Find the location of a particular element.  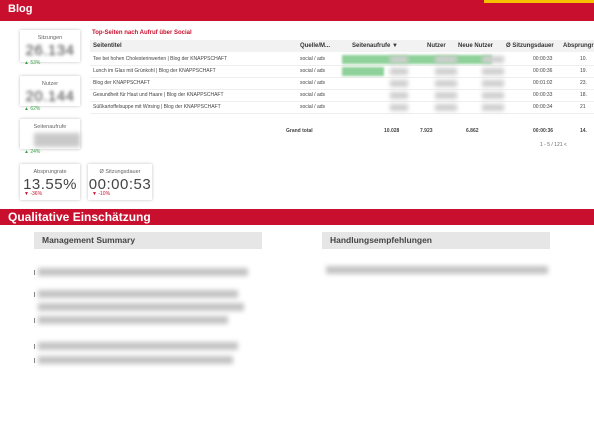

kpi-label: Absprungrate is located at coordinates (50, 172).